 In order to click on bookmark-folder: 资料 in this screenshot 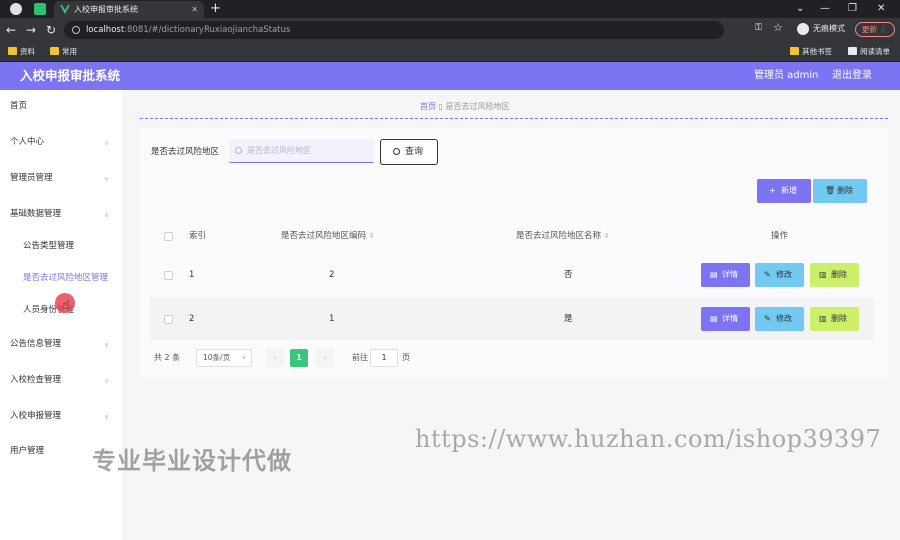, I will do `click(21, 51)`.